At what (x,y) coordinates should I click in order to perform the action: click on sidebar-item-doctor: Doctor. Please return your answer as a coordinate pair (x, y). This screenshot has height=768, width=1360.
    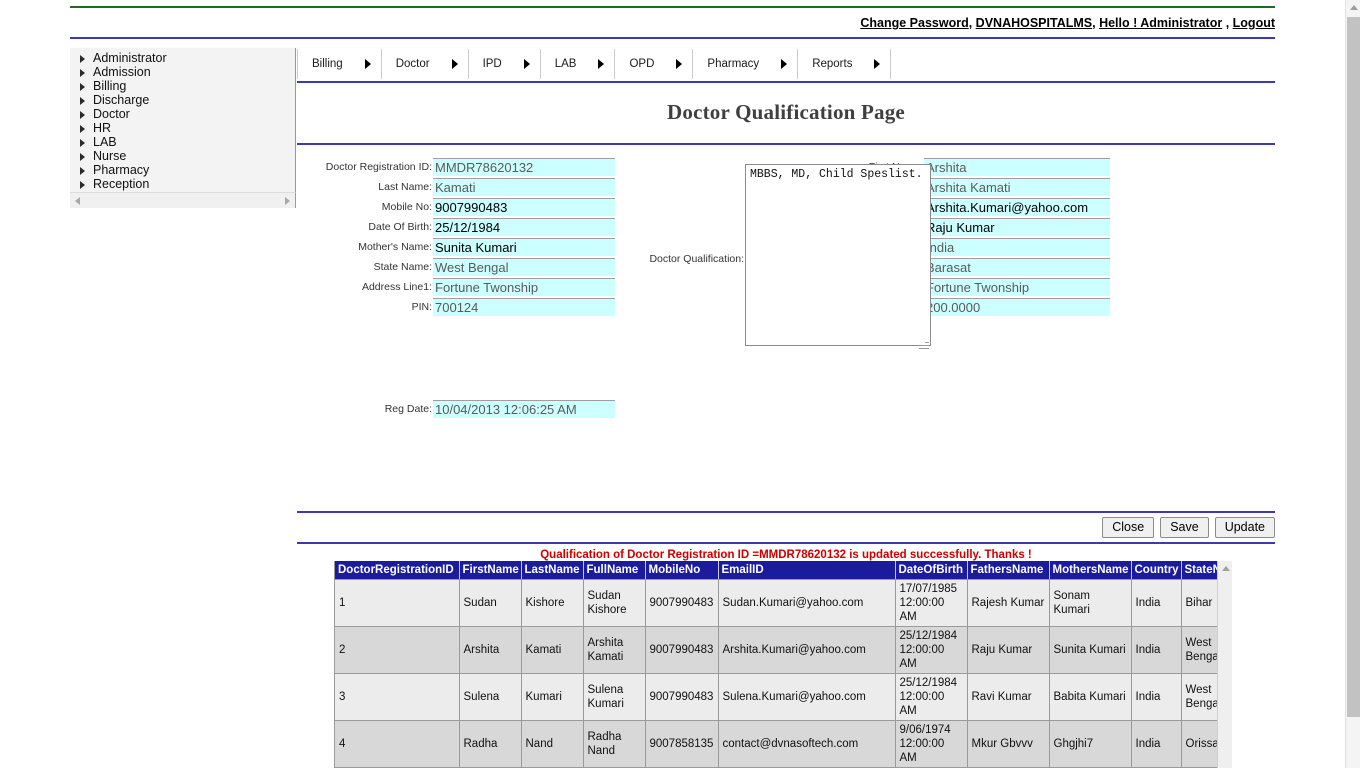
    Looking at the image, I should click on (182, 114).